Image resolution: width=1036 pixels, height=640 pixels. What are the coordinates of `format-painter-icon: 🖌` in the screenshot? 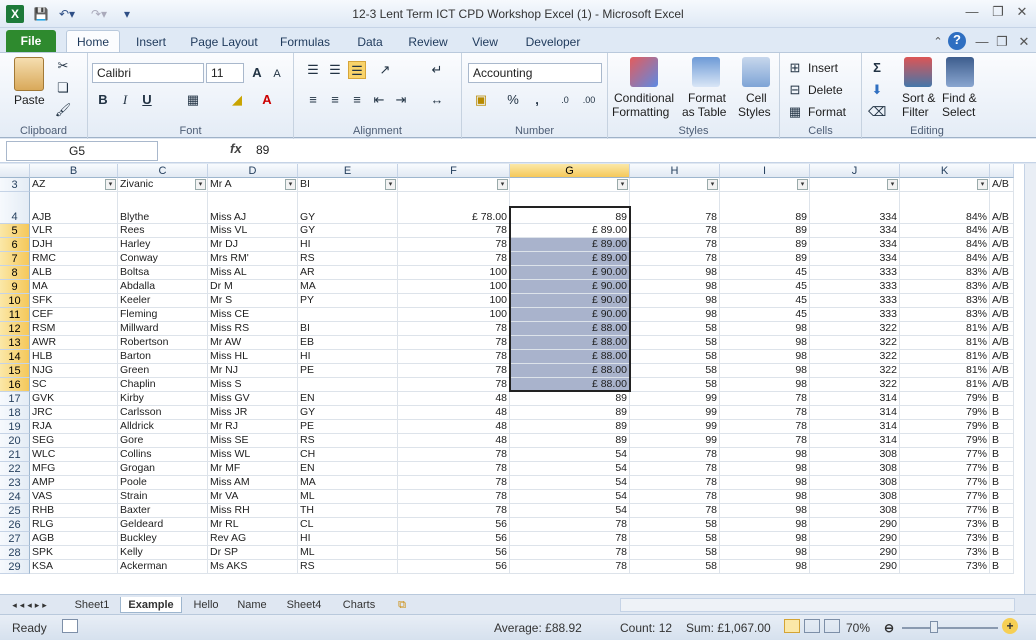 It's located at (63, 110).